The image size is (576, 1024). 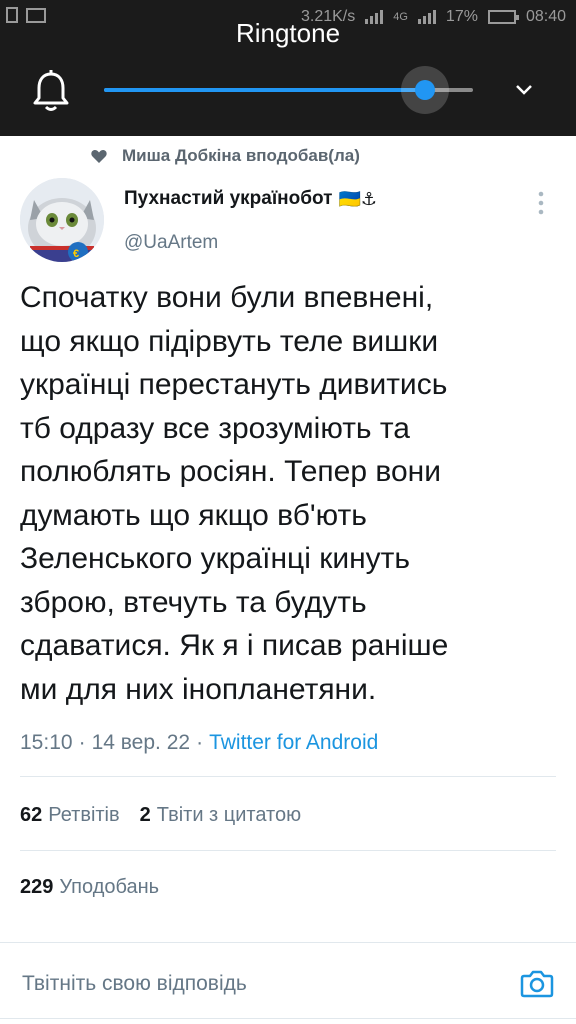 I want to click on tweet-source-link: Twitter for Android, so click(x=293, y=743).